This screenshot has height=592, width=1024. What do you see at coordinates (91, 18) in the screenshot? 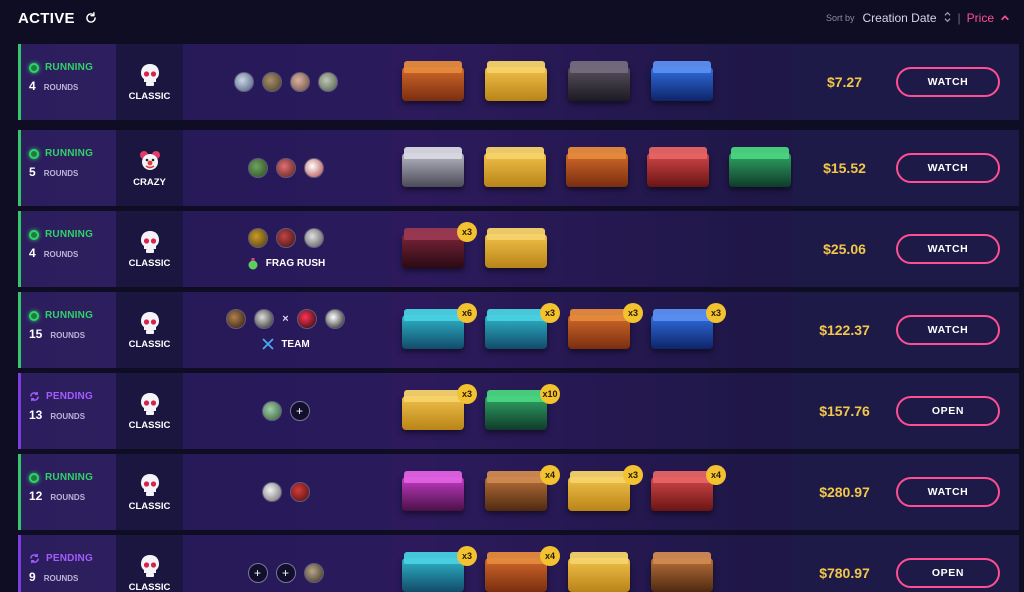
I see `refresh-icon` at bounding box center [91, 18].